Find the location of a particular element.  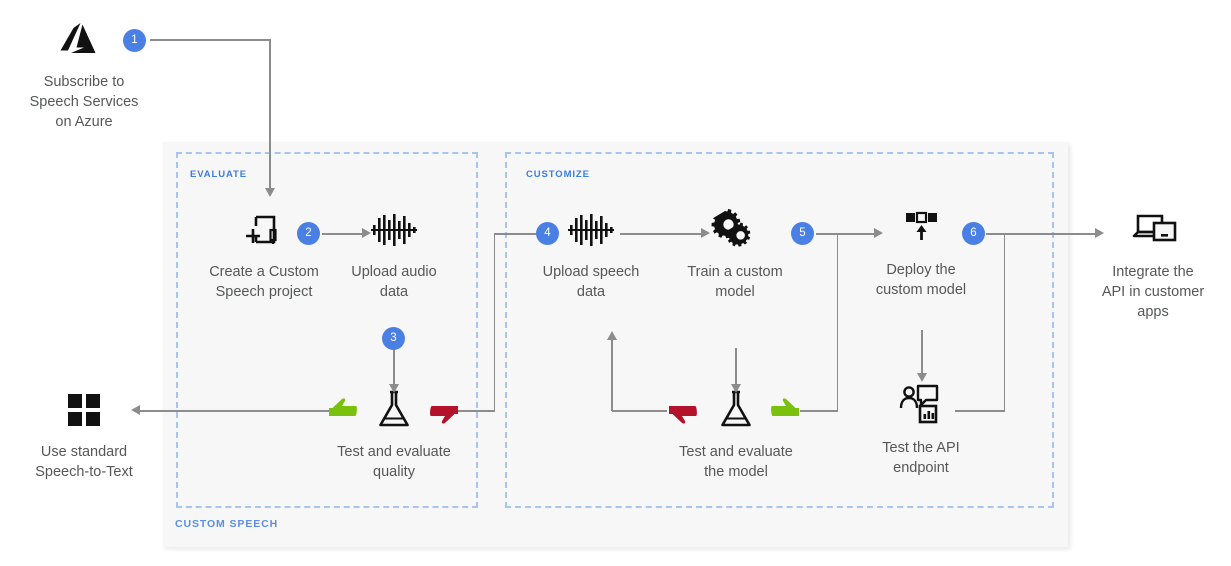

node-create-project: Create a Custom Speech project is located at coordinates (264, 254).